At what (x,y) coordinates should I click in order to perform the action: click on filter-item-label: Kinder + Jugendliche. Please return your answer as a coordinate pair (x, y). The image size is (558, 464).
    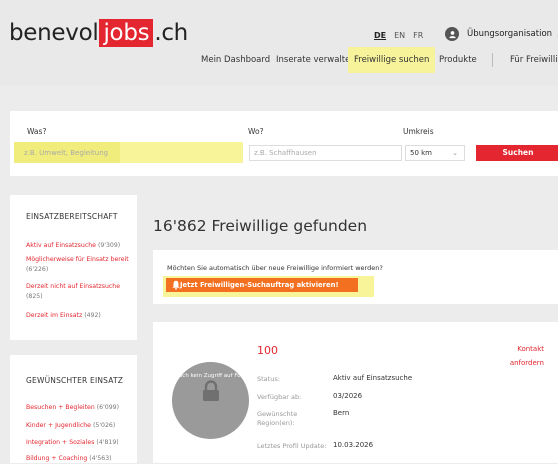
    Looking at the image, I should click on (58, 425).